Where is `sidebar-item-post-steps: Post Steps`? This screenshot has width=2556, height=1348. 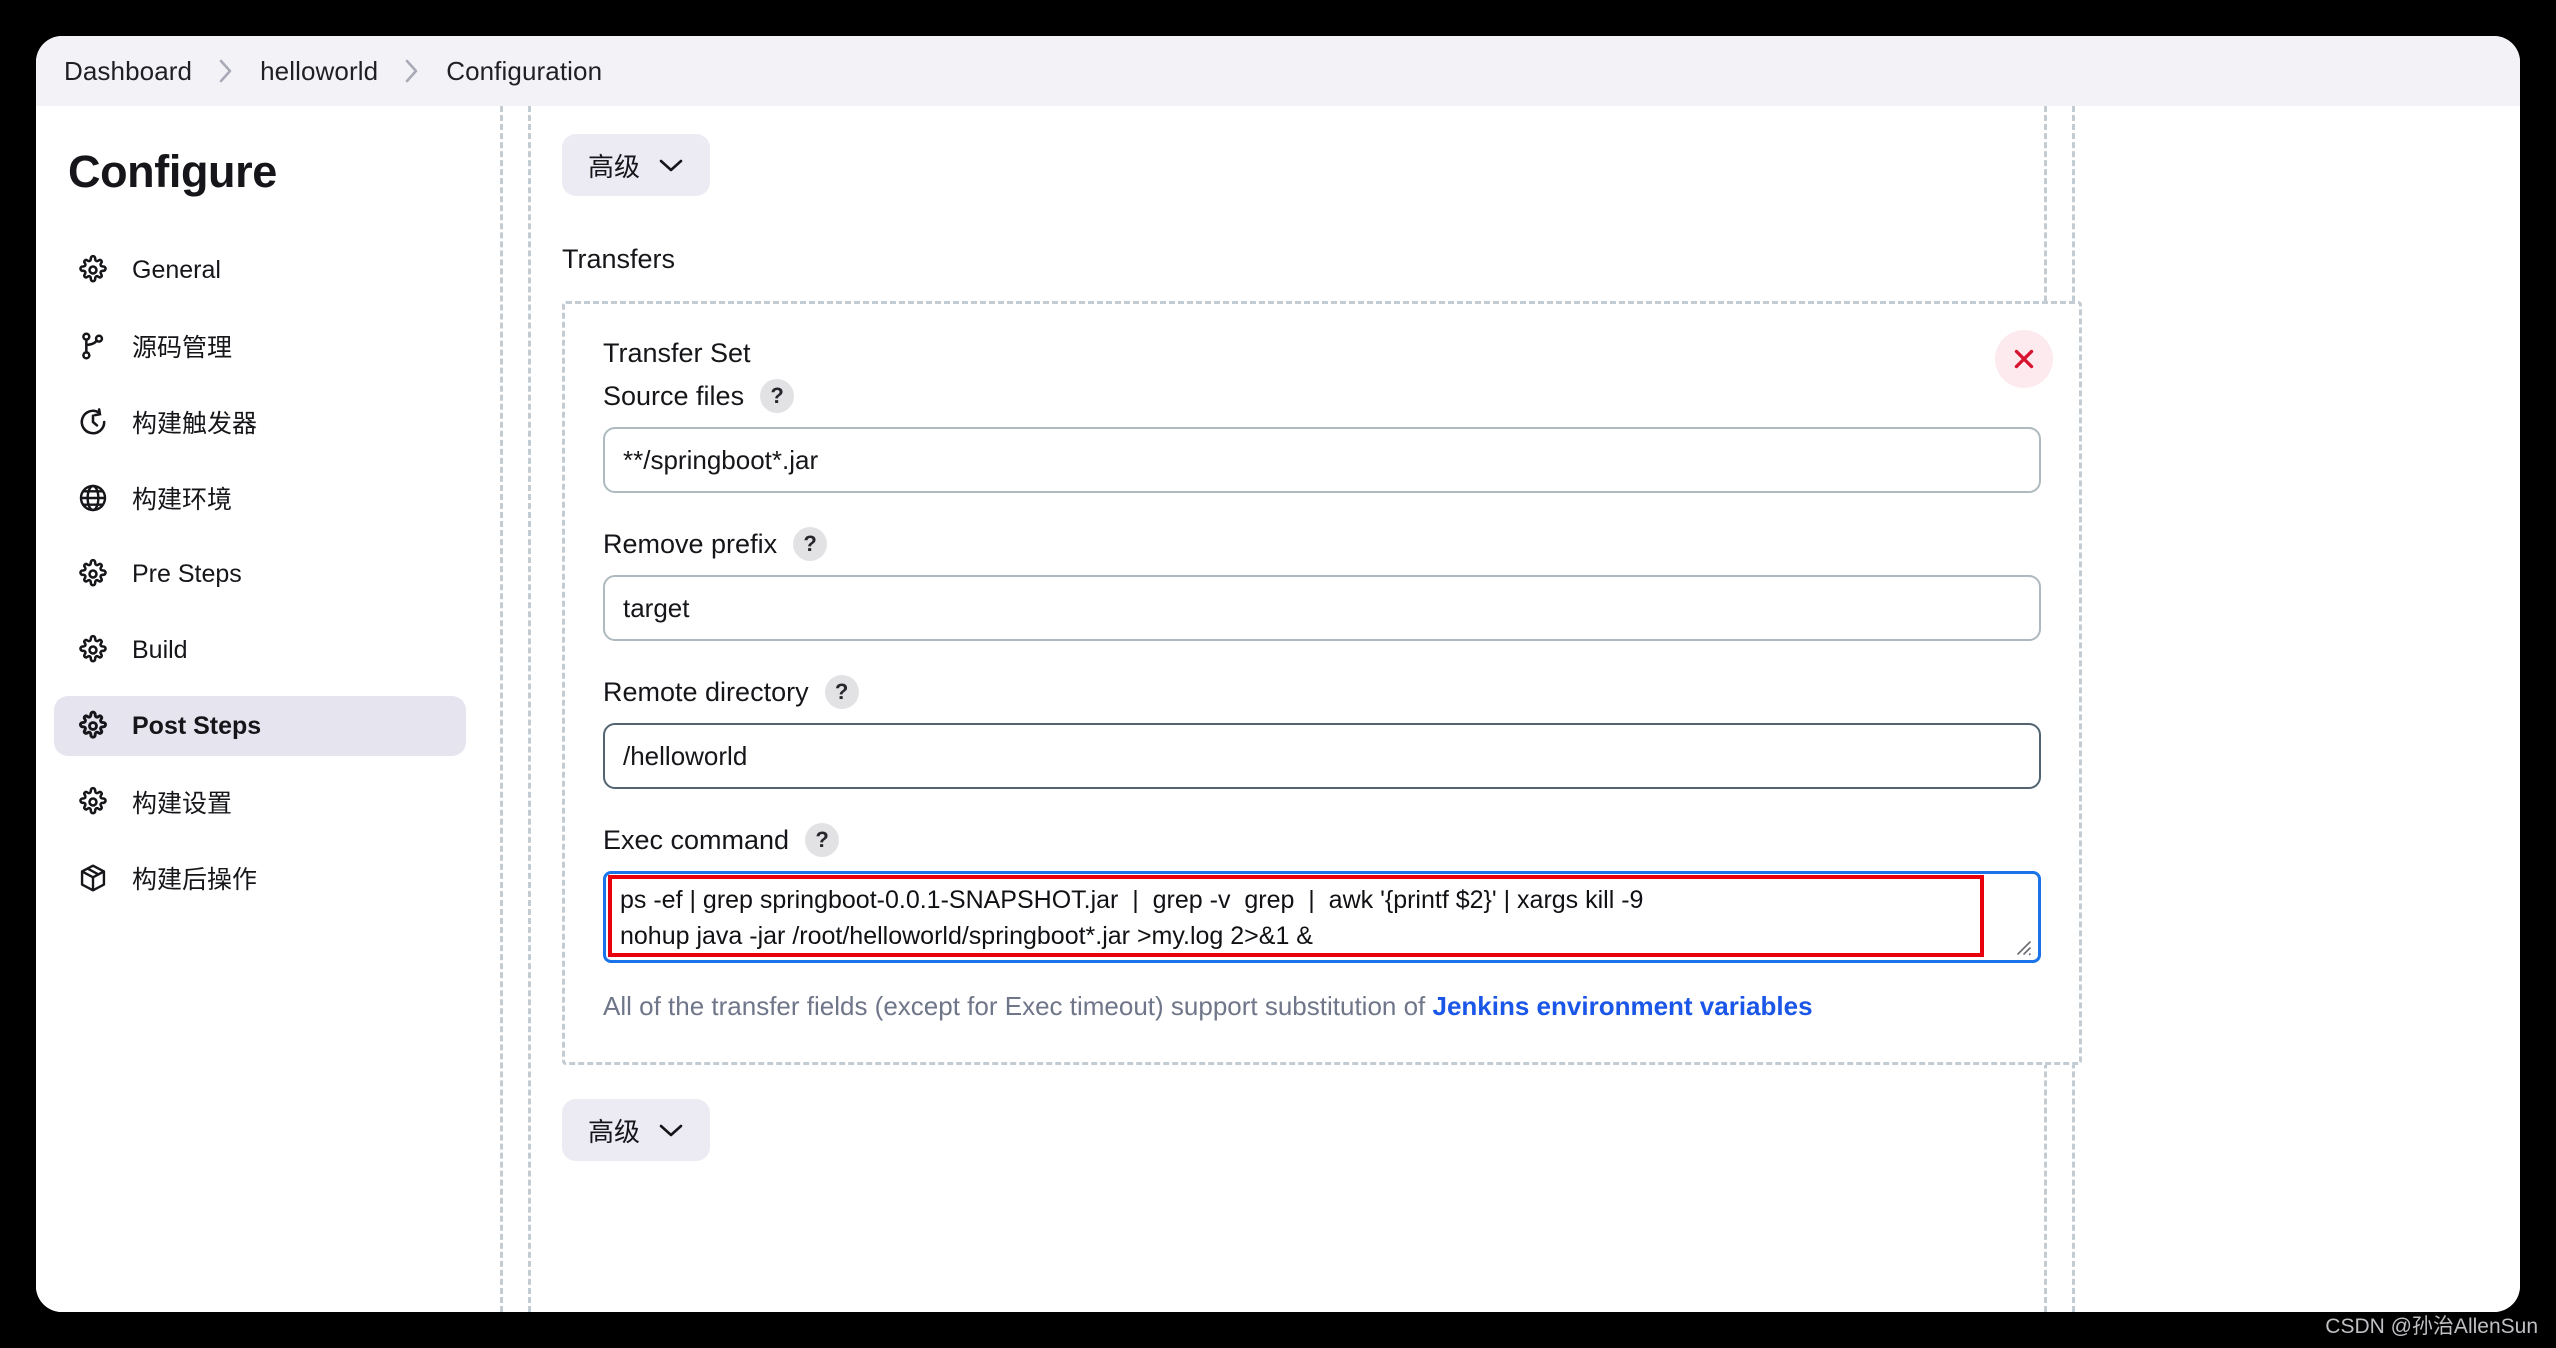 sidebar-item-post-steps: Post Steps is located at coordinates (260, 726).